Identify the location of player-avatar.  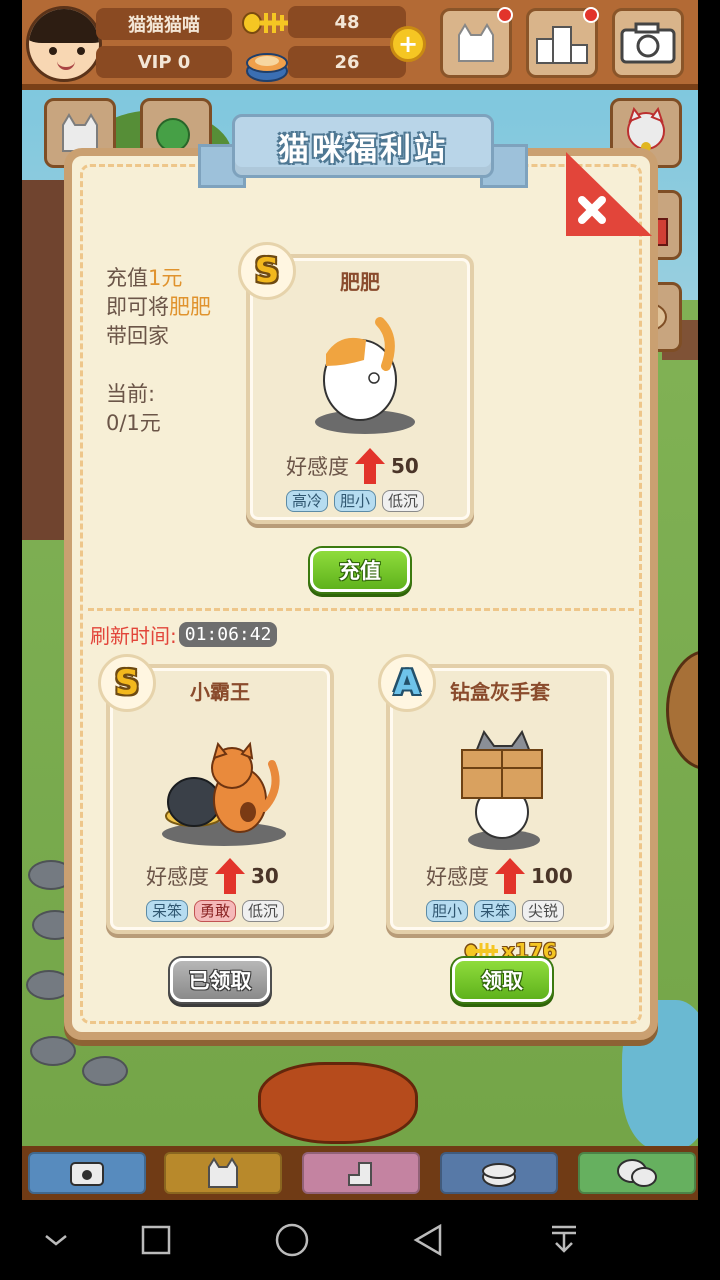
(64, 44).